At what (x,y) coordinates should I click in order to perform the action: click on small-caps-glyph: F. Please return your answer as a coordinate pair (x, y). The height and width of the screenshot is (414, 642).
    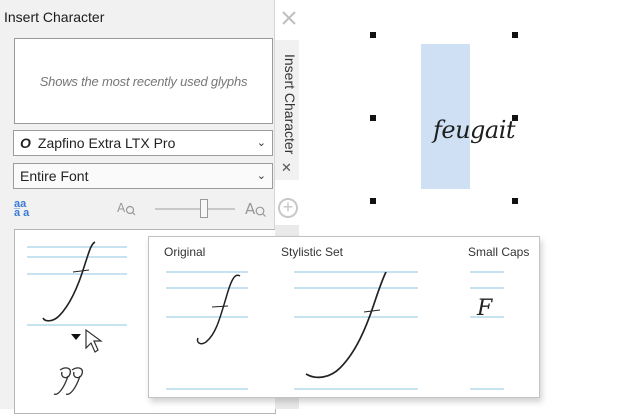
    Looking at the image, I should click on (484, 308).